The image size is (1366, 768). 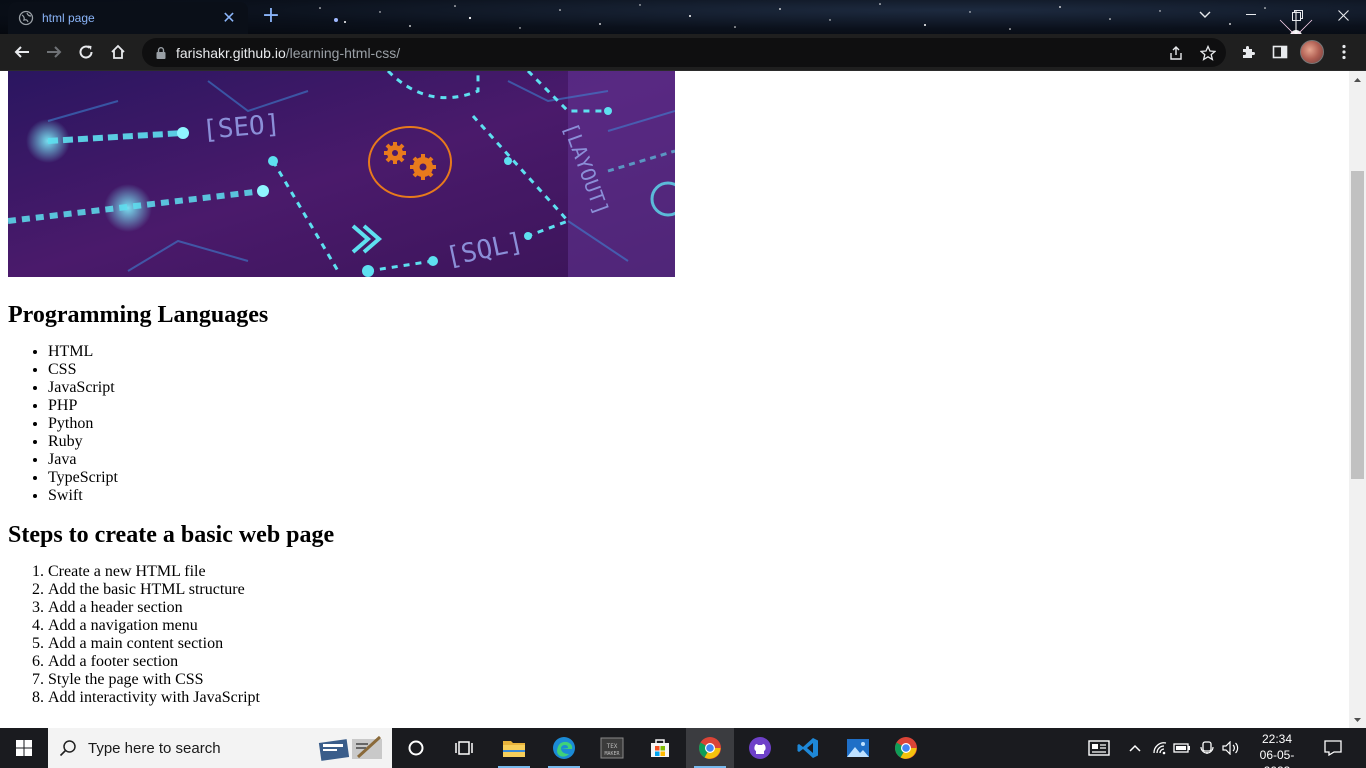 I want to click on close-icon, so click(x=1343, y=15).